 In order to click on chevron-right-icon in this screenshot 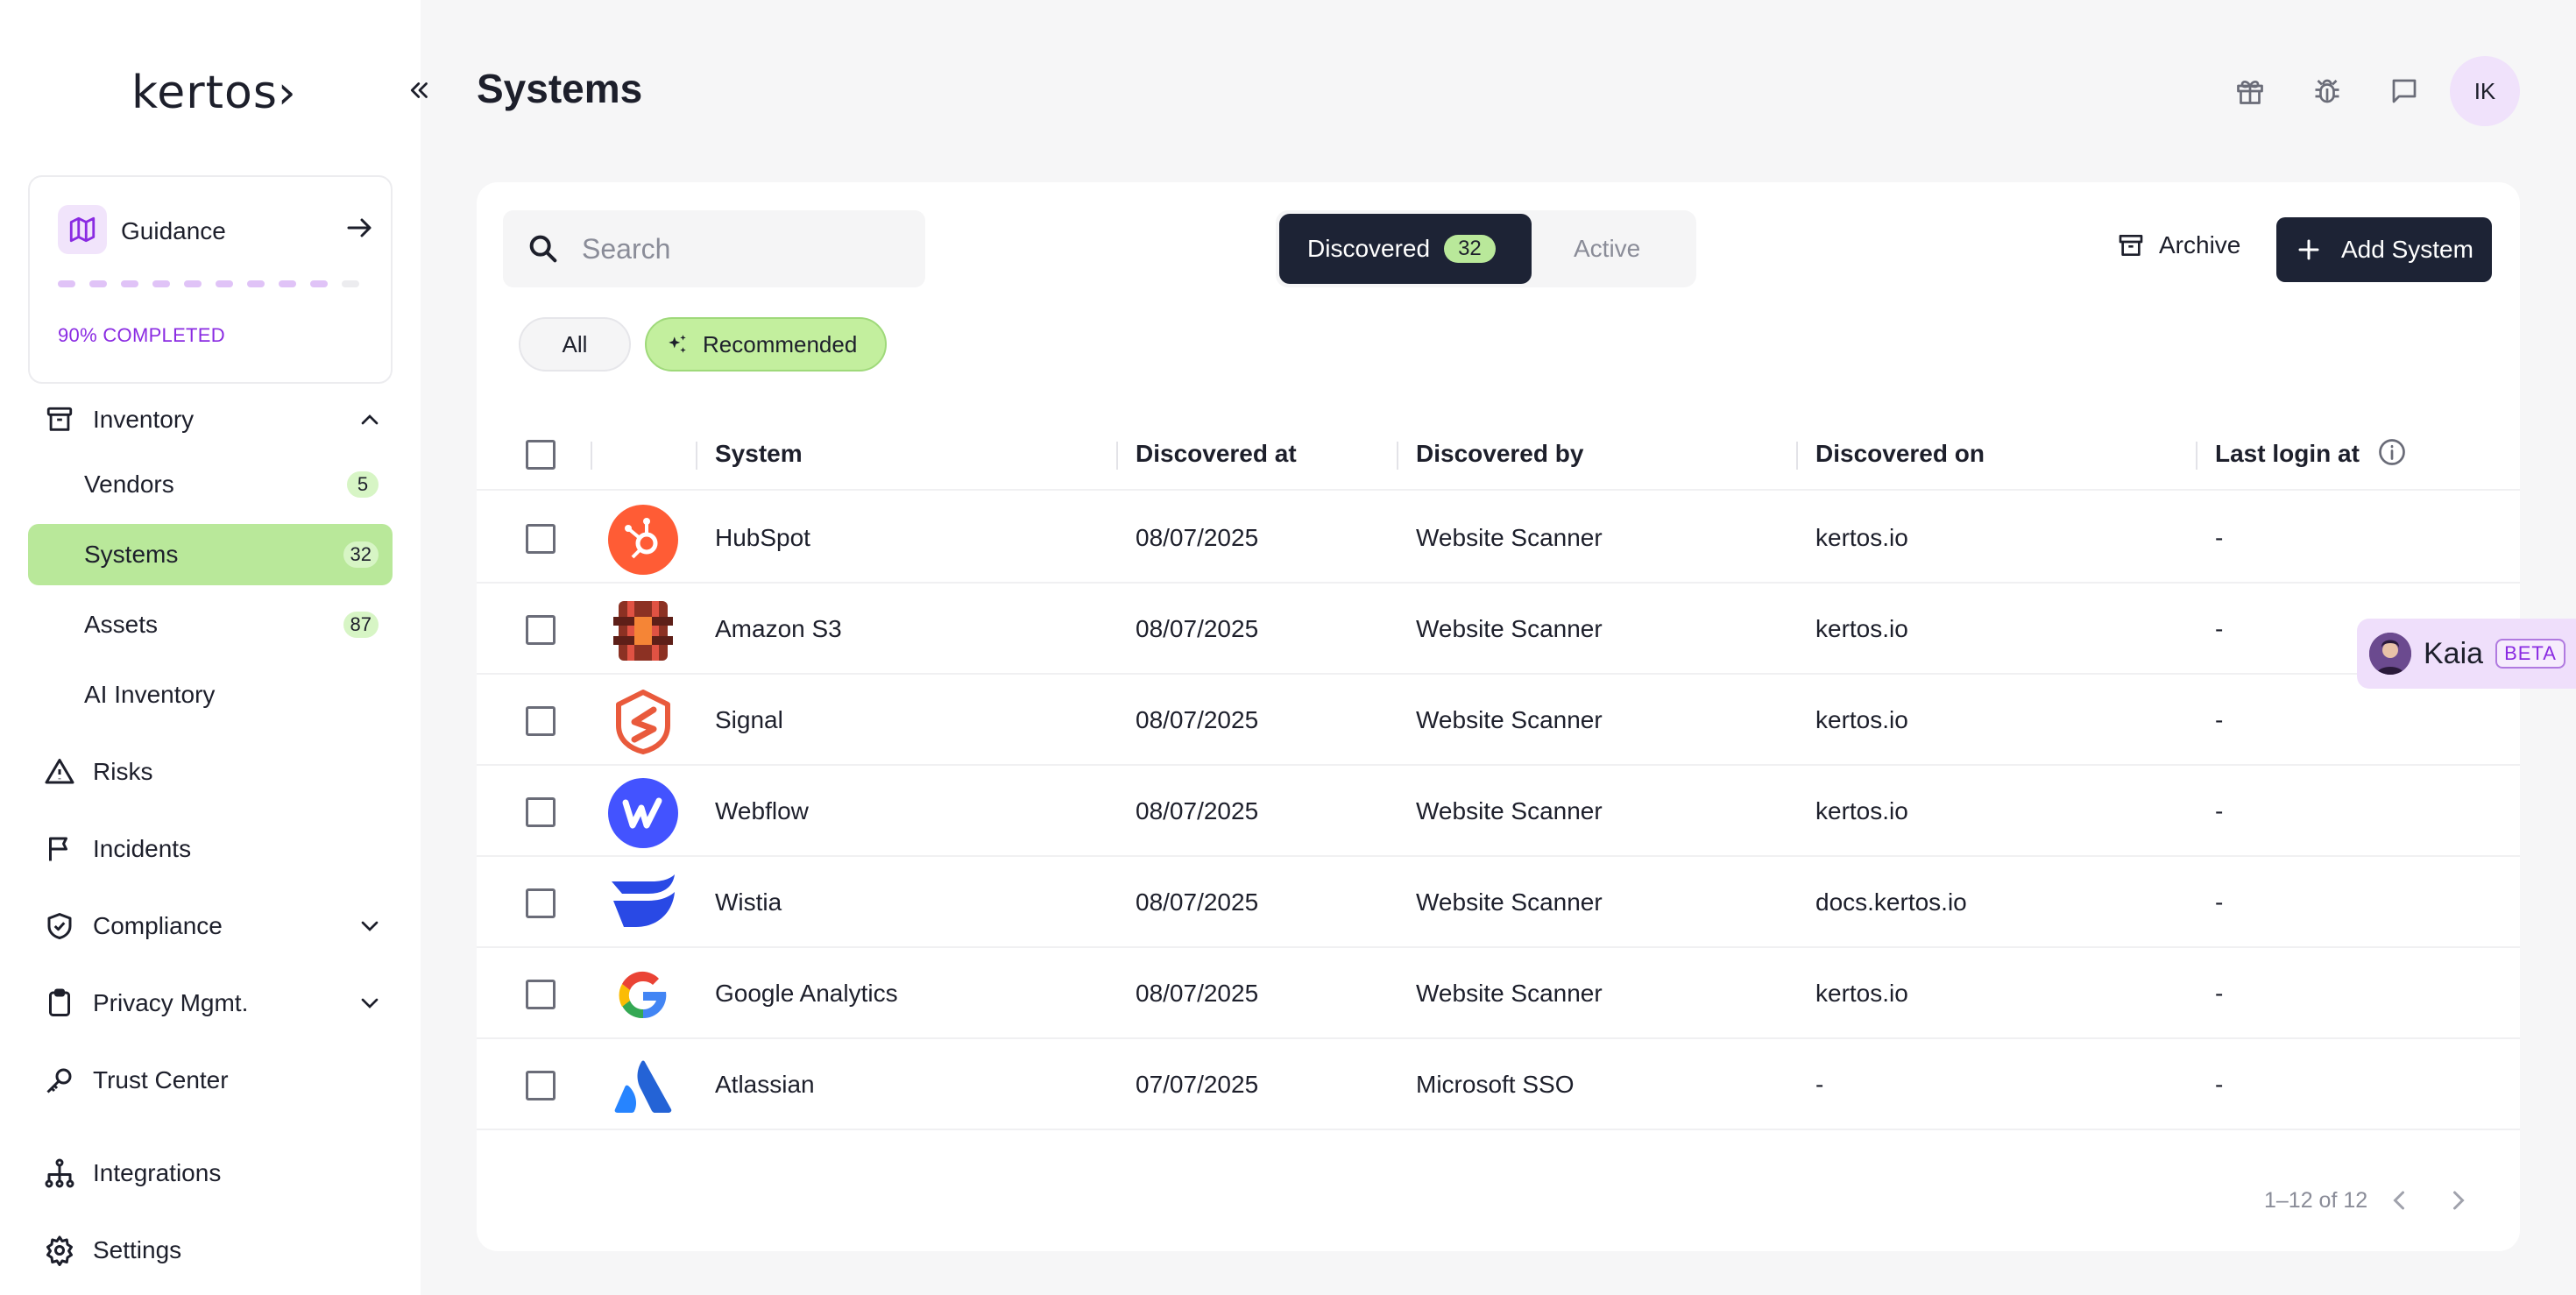, I will do `click(2458, 1200)`.